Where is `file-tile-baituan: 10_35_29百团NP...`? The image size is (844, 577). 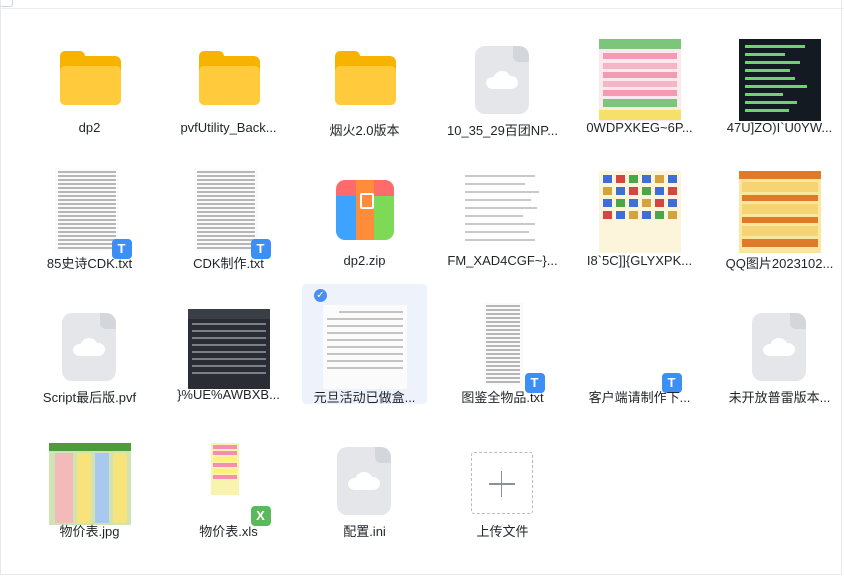
file-tile-baituan: 10_35_29百团NP... is located at coordinates (502, 77).